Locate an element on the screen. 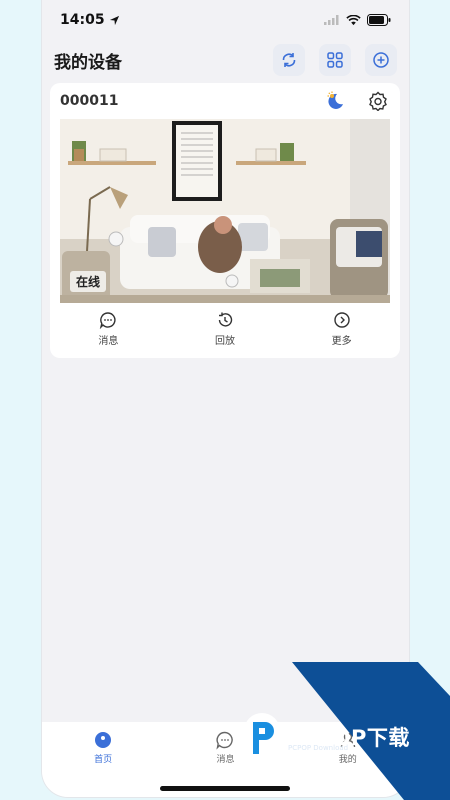 This screenshot has width=450, height=800. header-actions is located at coordinates (335, 60).